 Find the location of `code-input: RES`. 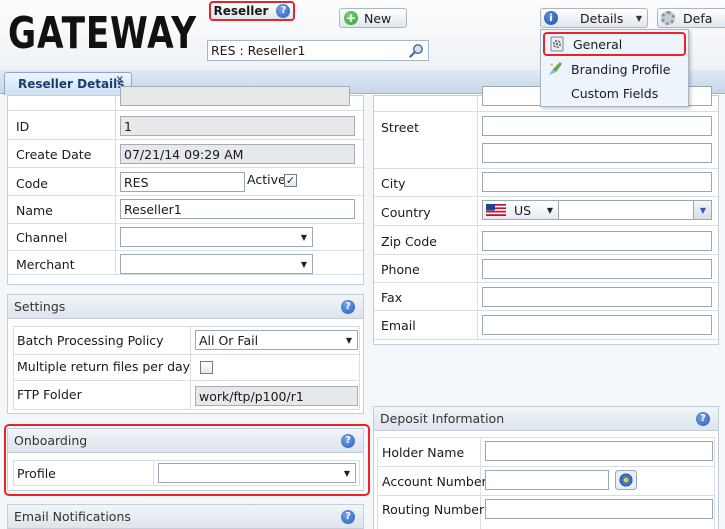

code-input: RES is located at coordinates (182, 182).